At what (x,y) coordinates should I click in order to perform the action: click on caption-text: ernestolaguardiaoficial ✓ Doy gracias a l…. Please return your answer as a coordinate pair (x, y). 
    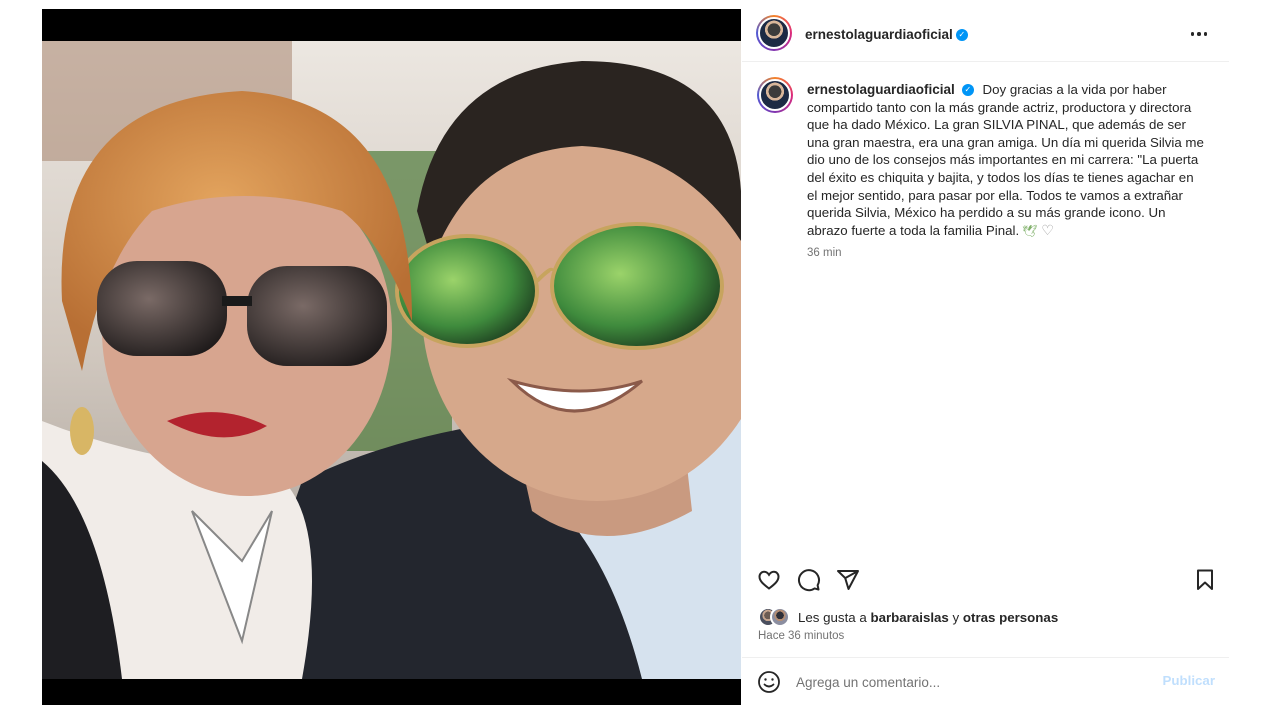
    Looking at the image, I should click on (1007, 160).